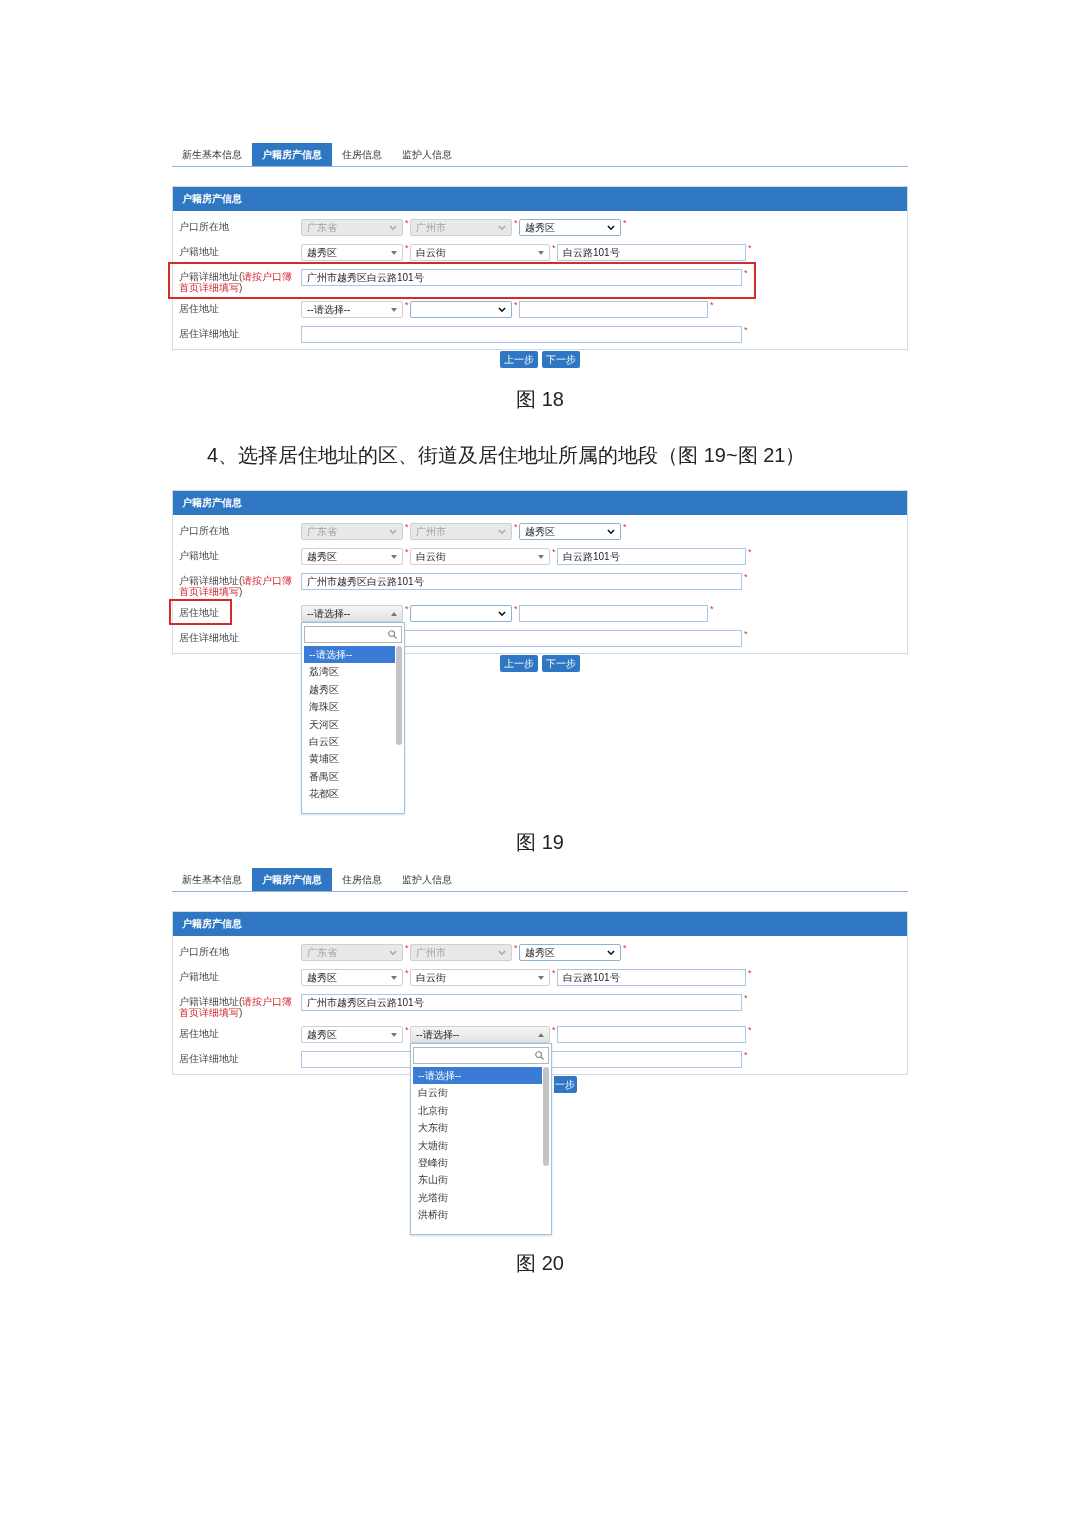 The image size is (1080, 1527). I want to click on dropdown-option: 越秀区, so click(349, 689).